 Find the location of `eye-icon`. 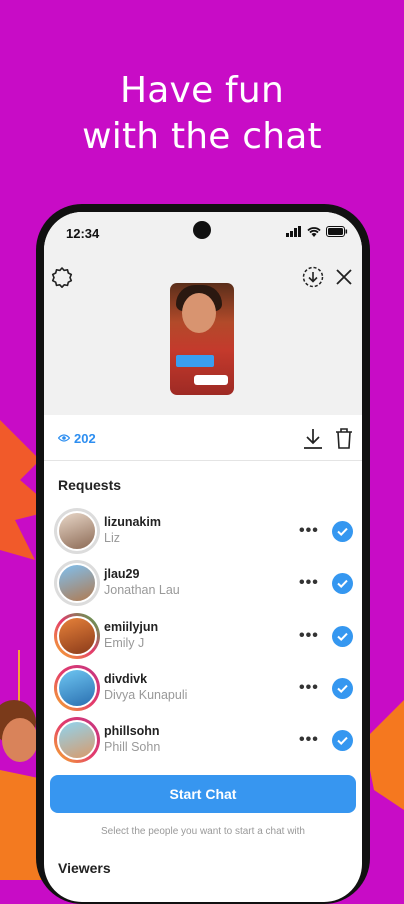

eye-icon is located at coordinates (64, 438).